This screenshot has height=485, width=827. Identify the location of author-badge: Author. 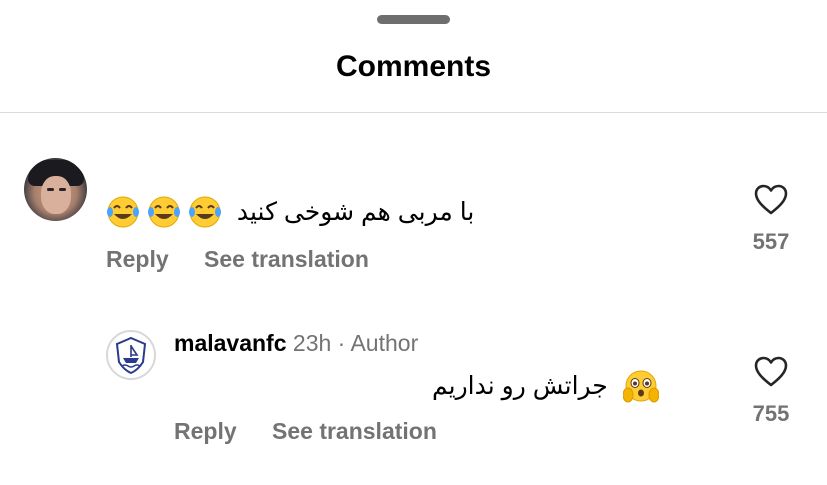
(384, 343).